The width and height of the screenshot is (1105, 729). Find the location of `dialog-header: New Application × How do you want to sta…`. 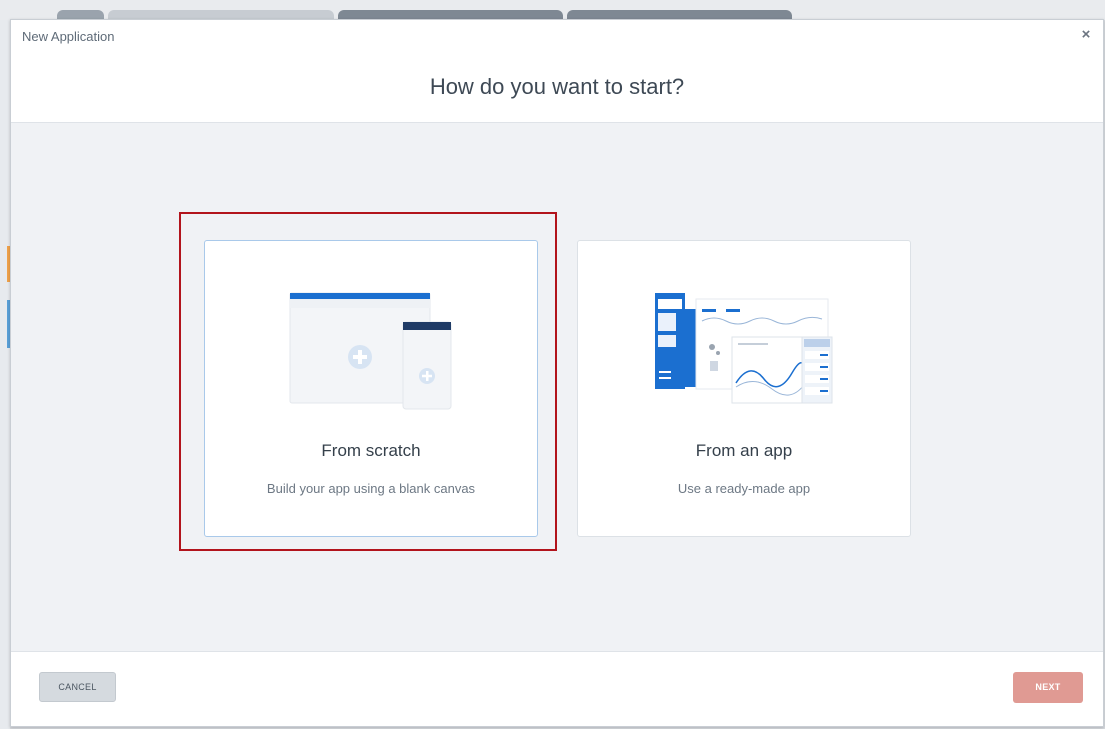

dialog-header: New Application × How do you want to sta… is located at coordinates (557, 71).